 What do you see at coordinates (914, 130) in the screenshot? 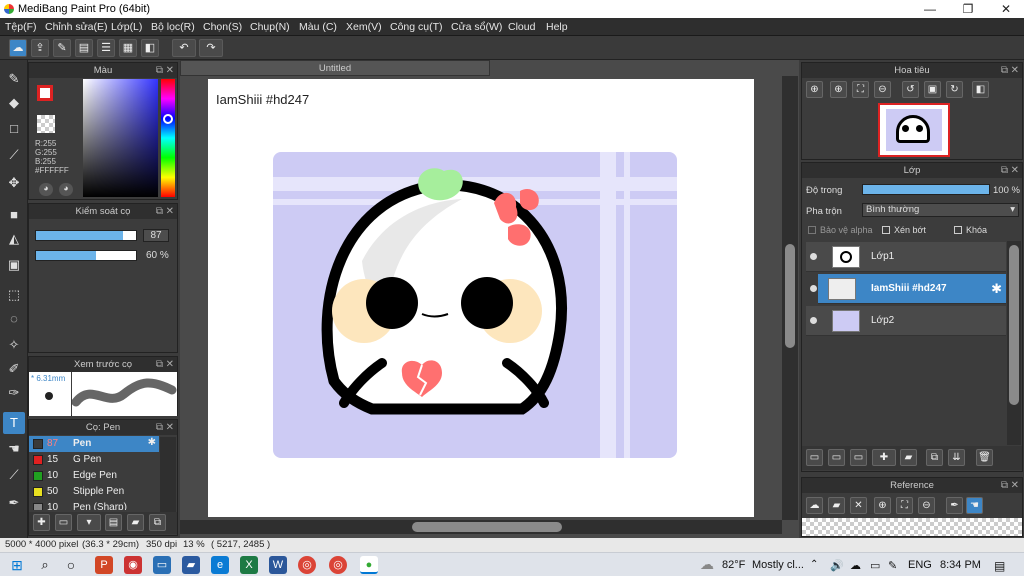
I see `navigator-preview` at bounding box center [914, 130].